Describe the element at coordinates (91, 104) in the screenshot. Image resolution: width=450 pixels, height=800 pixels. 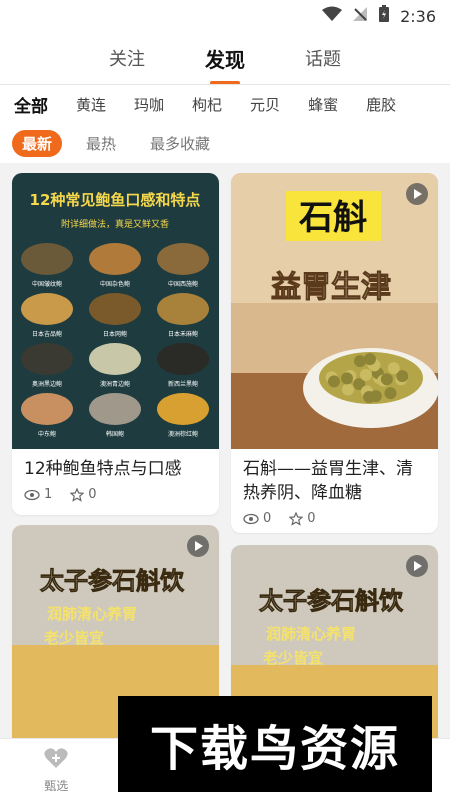
I see `category-huanglian: 黄连` at that location.